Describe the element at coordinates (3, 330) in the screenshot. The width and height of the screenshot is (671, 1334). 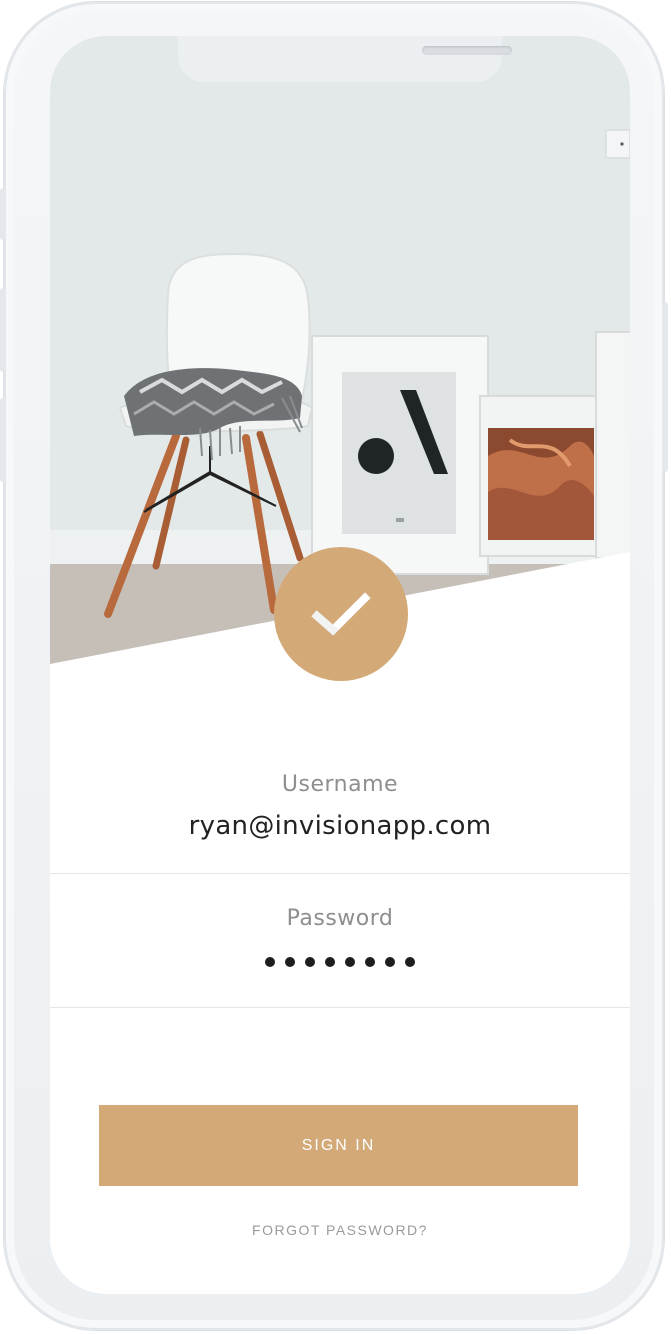
I see `side-button-volume-up` at that location.